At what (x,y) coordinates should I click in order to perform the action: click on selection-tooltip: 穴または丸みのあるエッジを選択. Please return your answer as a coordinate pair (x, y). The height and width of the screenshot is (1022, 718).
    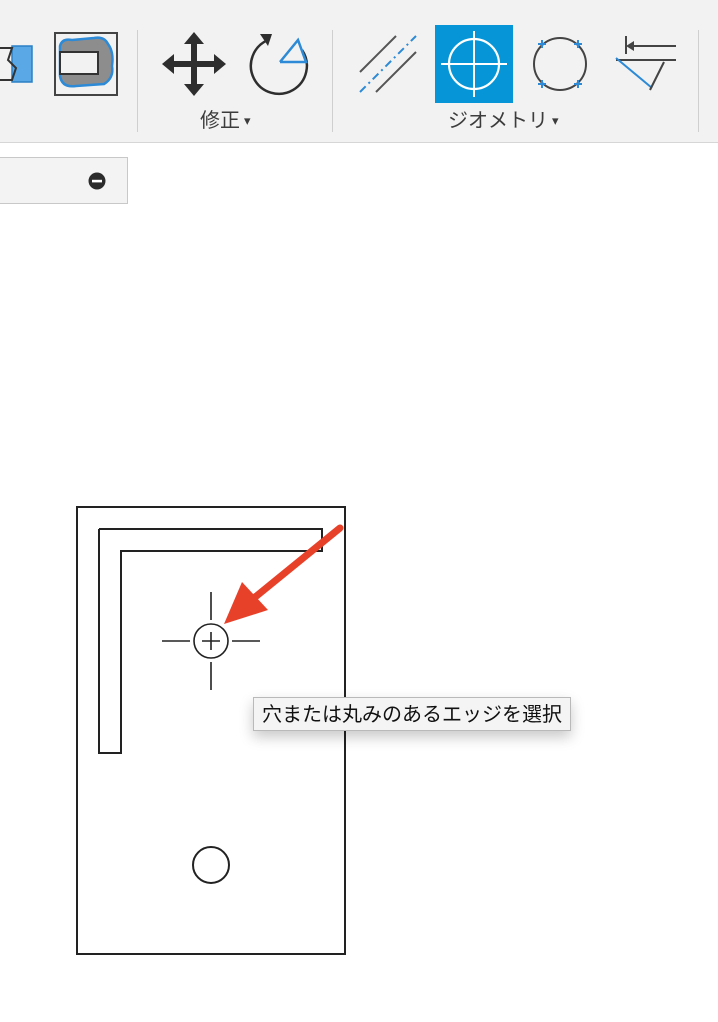
    Looking at the image, I should click on (412, 714).